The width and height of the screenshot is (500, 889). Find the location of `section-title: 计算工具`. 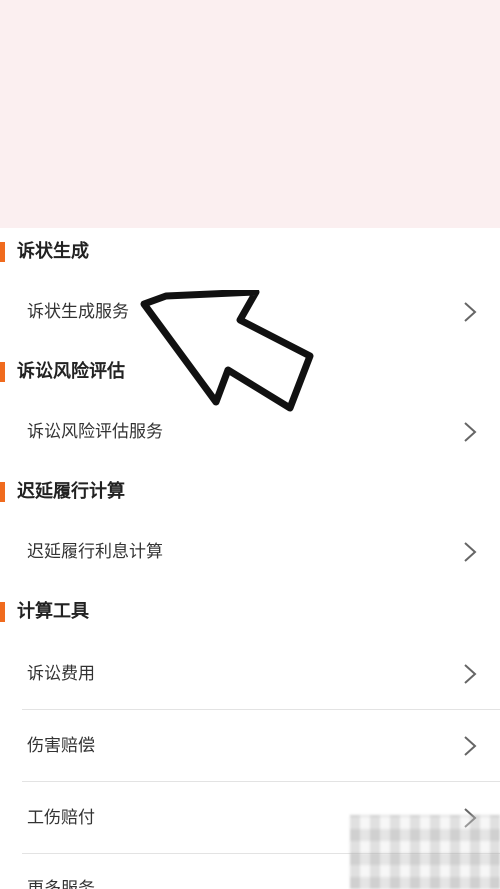

section-title: 计算工具 is located at coordinates (53, 611).